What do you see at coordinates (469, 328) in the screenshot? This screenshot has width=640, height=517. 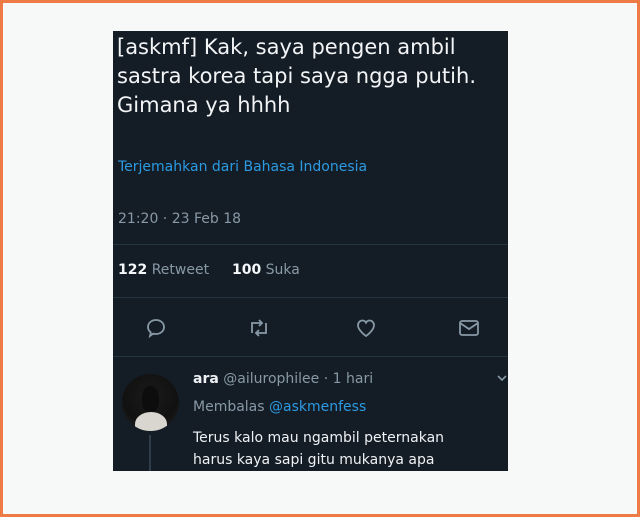 I see `message-icon` at bounding box center [469, 328].